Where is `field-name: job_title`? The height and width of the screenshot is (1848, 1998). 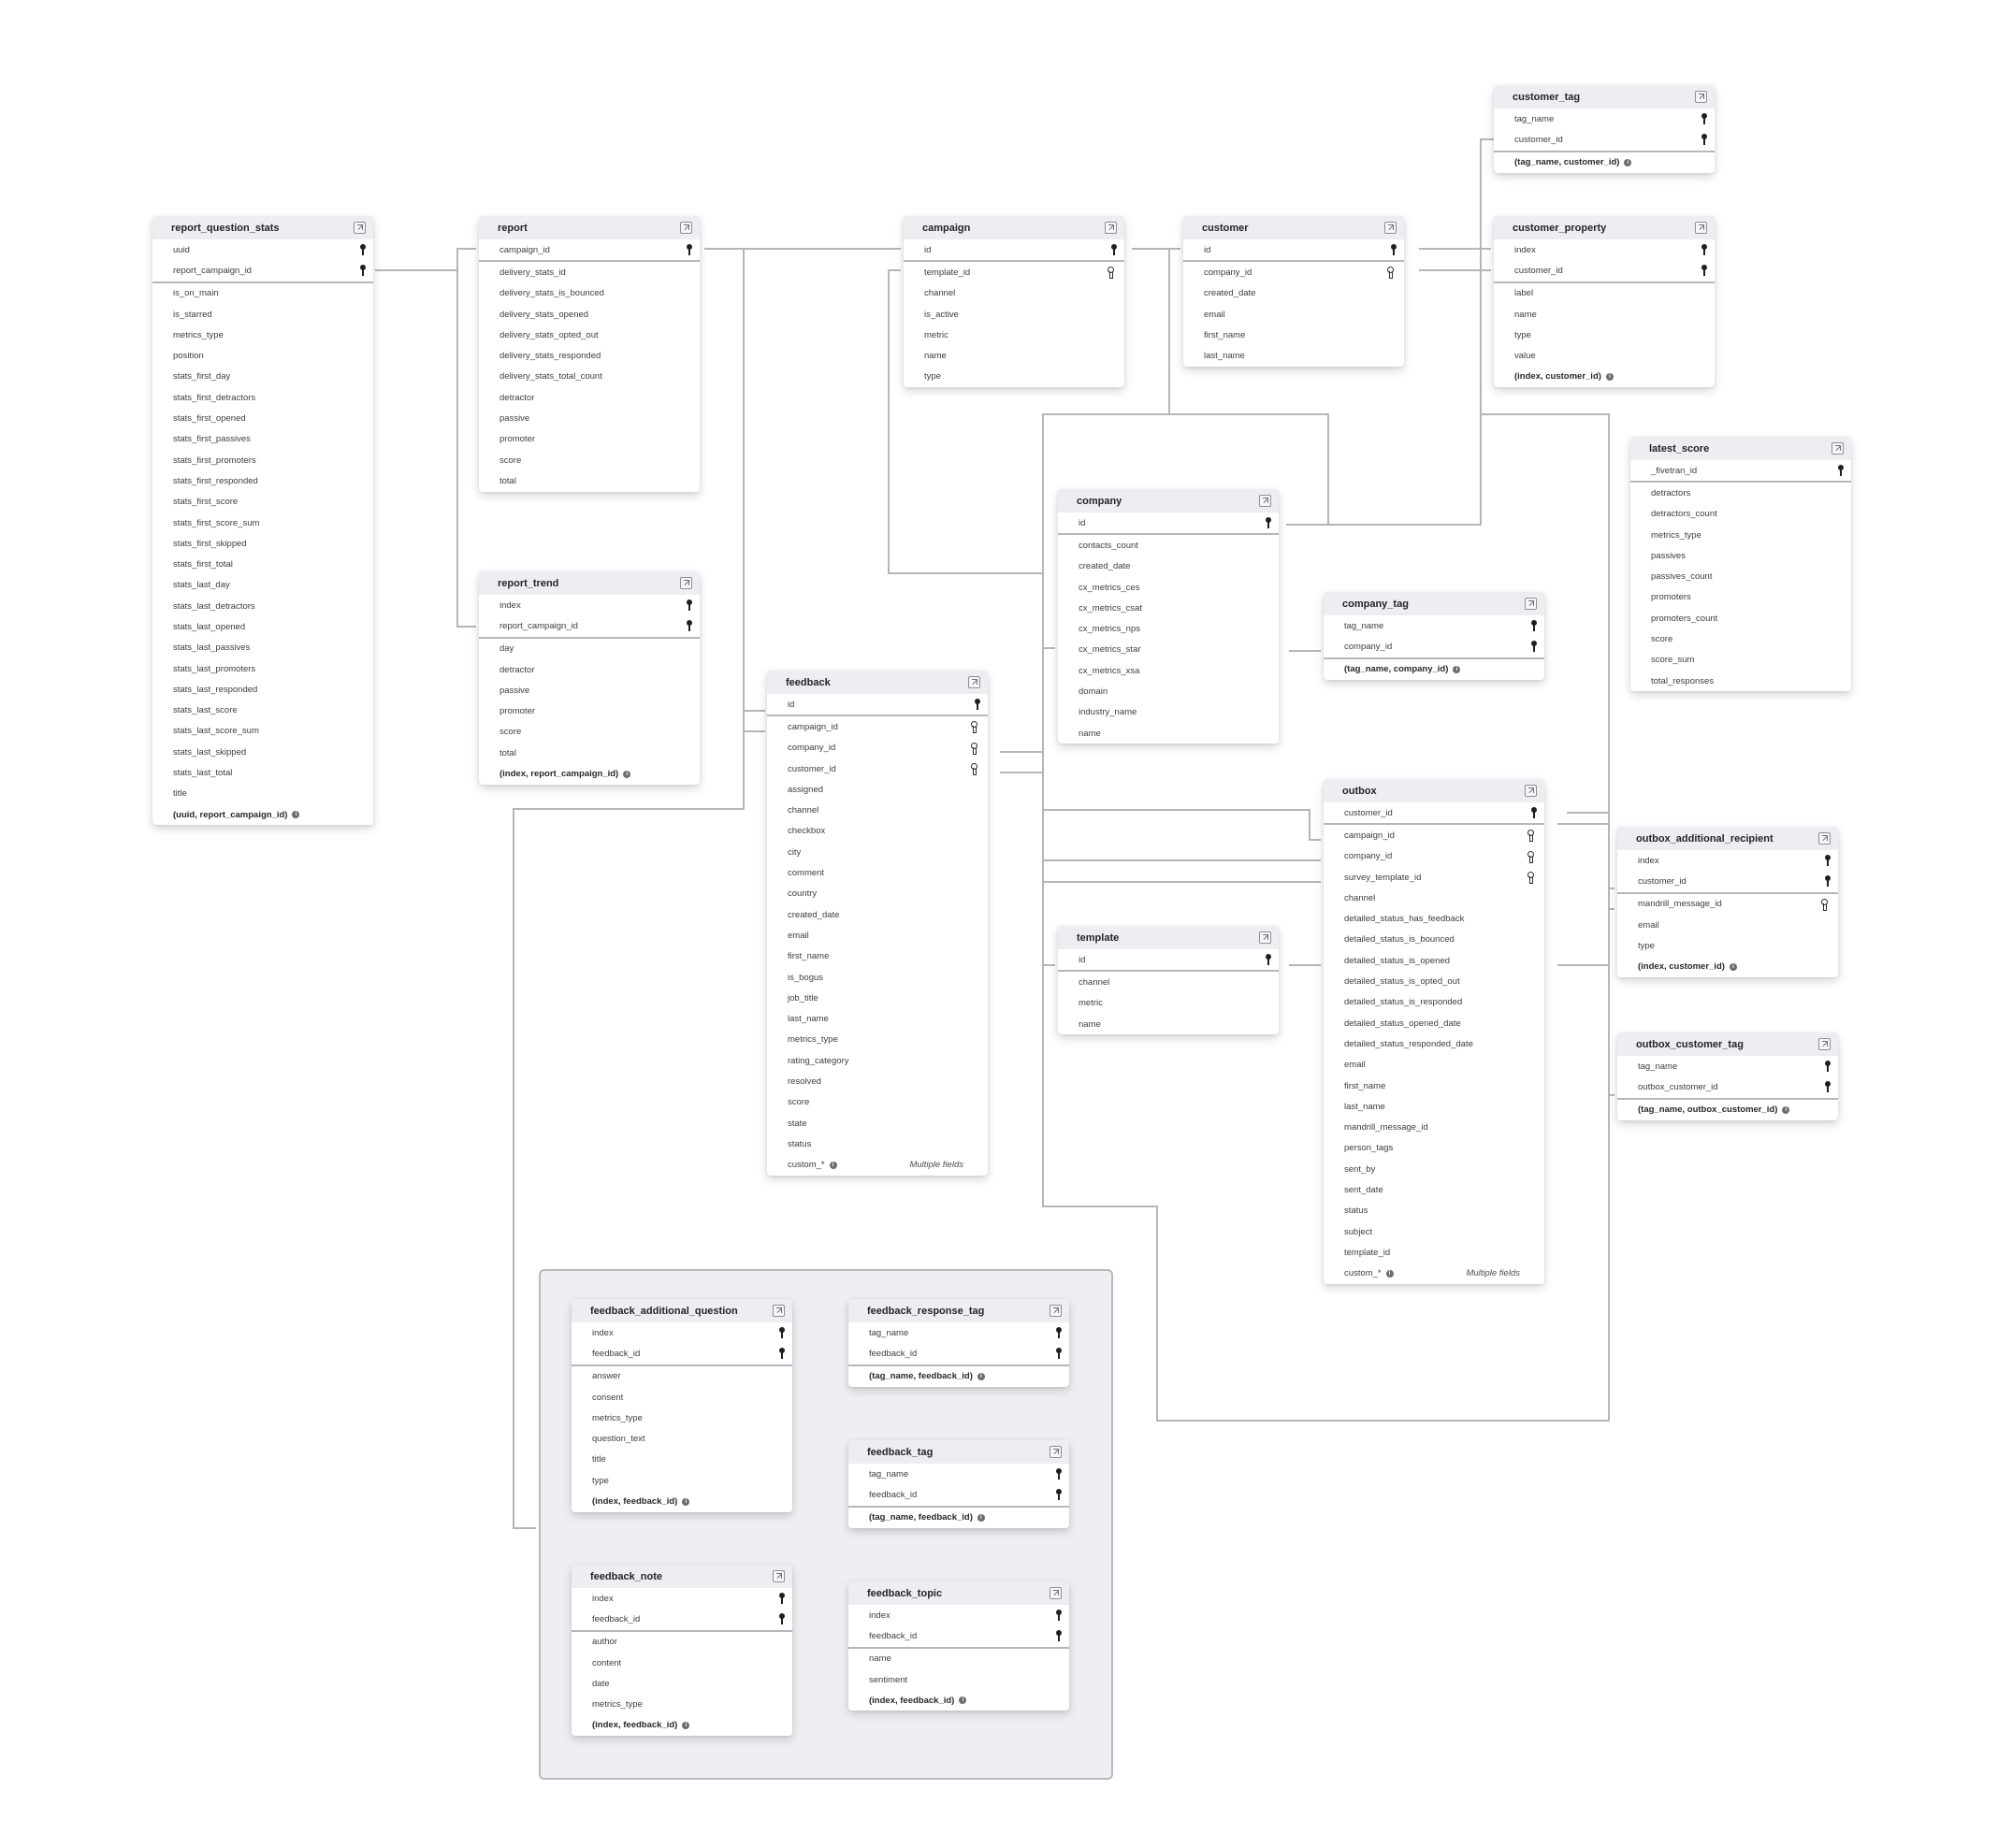
field-name: job_title is located at coordinates (803, 998).